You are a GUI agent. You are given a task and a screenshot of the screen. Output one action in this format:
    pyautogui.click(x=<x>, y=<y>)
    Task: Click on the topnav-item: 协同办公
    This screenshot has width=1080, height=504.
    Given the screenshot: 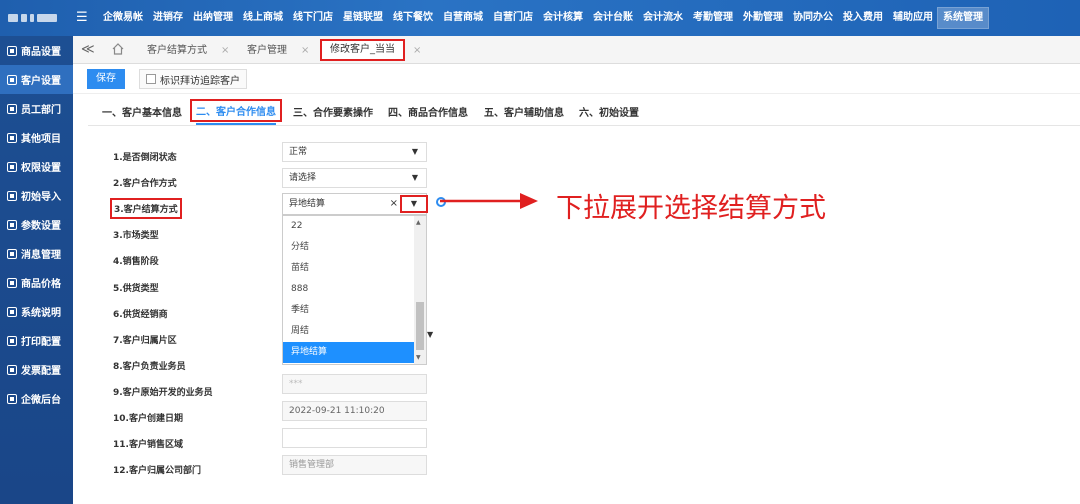 What is the action you would take?
    pyautogui.click(x=813, y=18)
    